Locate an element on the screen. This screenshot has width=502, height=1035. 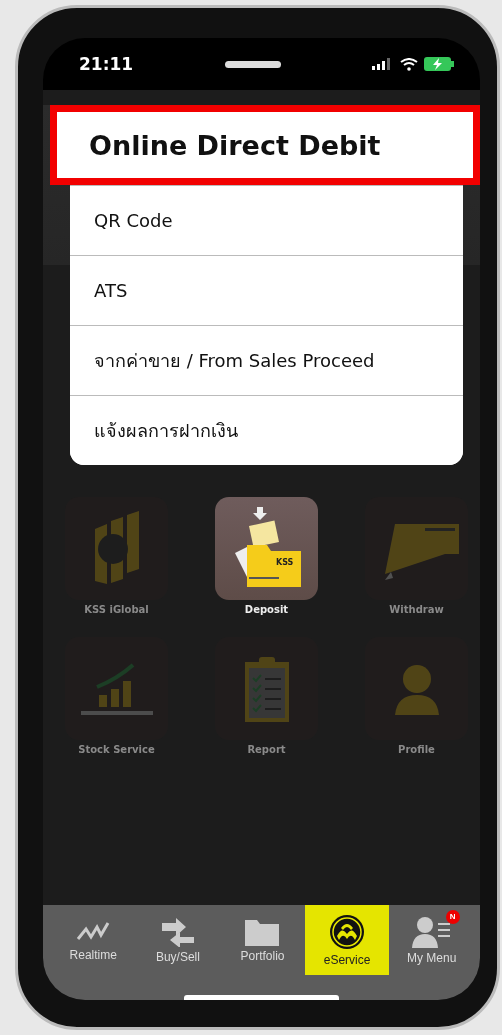
swap-arrows-icon is located at coordinates (177, 931).